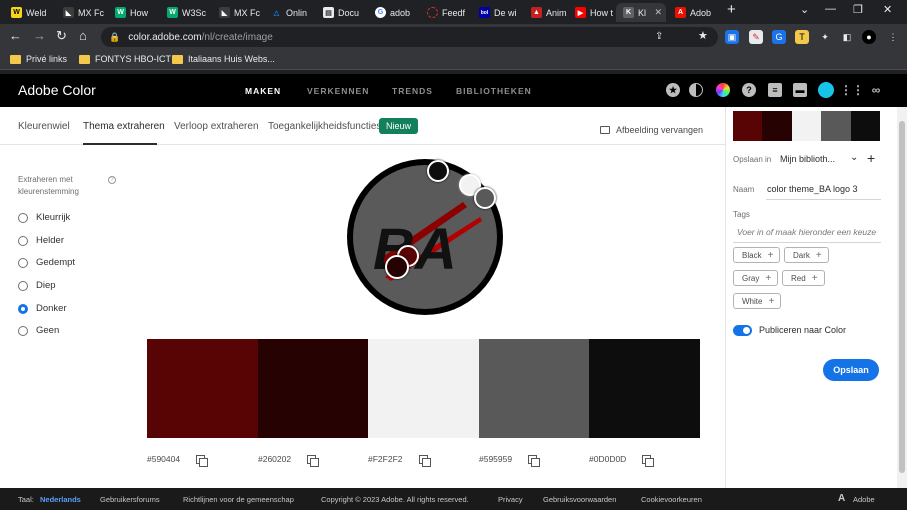 This screenshot has width=907, height=510. I want to click on browser-tab: W Weld, so click(30, 12).